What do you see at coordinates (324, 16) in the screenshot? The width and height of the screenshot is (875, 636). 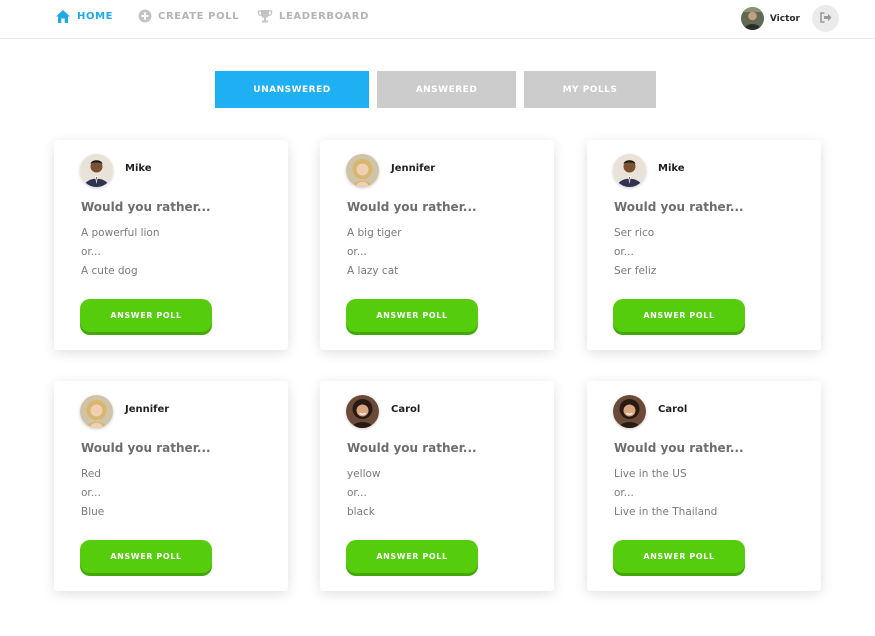 I see `nav-leaderboard-label: LEADERBOARD` at bounding box center [324, 16].